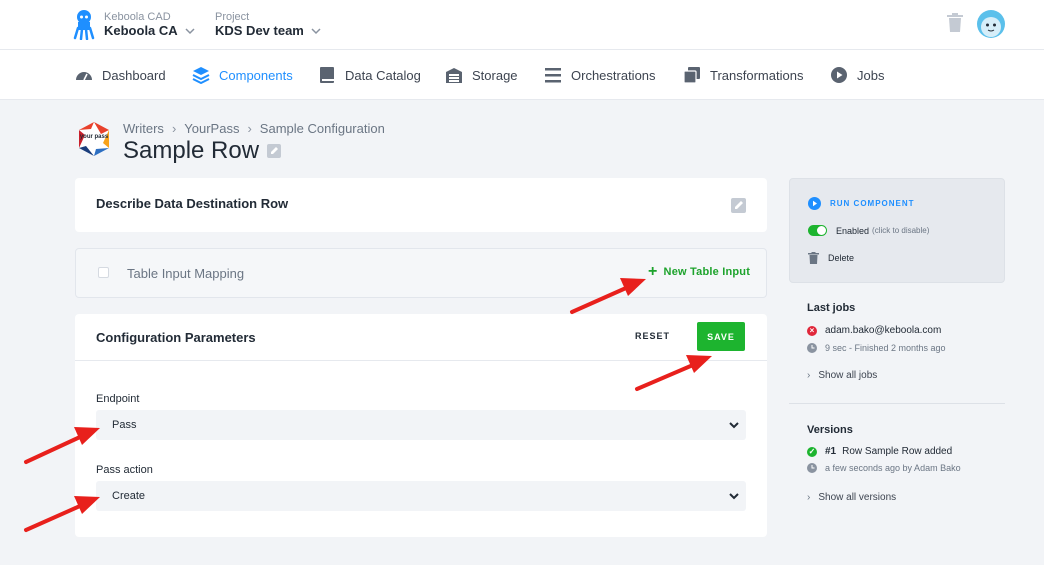 The image size is (1044, 565). Describe the element at coordinates (652, 336) in the screenshot. I see `reset-button: RESET` at that location.